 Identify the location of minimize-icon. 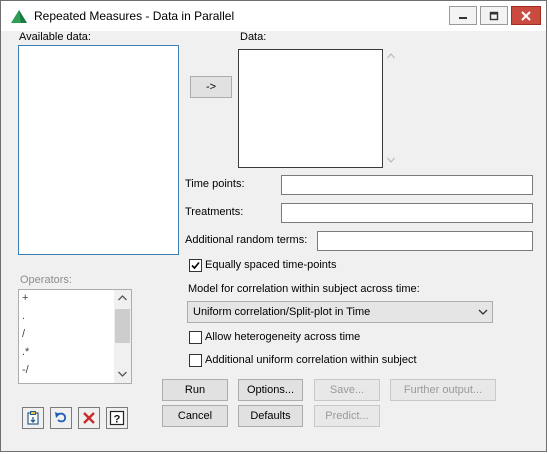
(463, 17).